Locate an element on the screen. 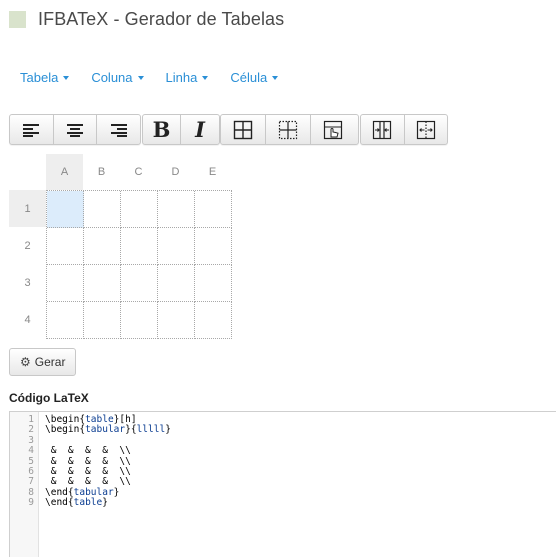  row-header-1: 1 is located at coordinates (27, 208).